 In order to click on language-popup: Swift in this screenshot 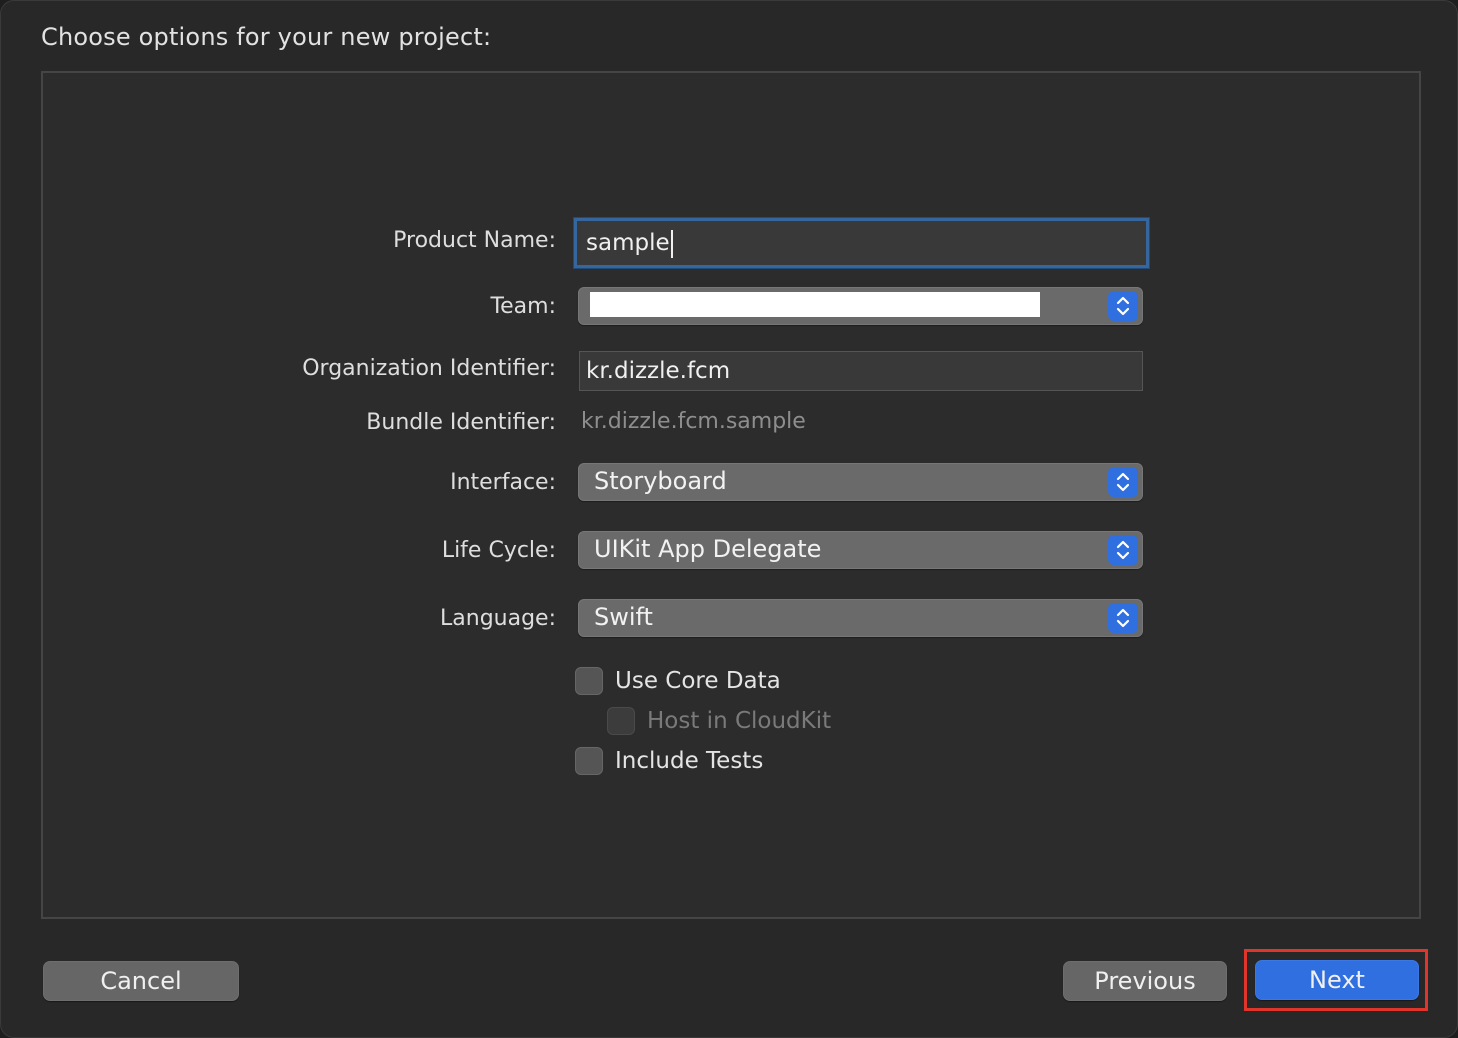, I will do `click(860, 618)`.